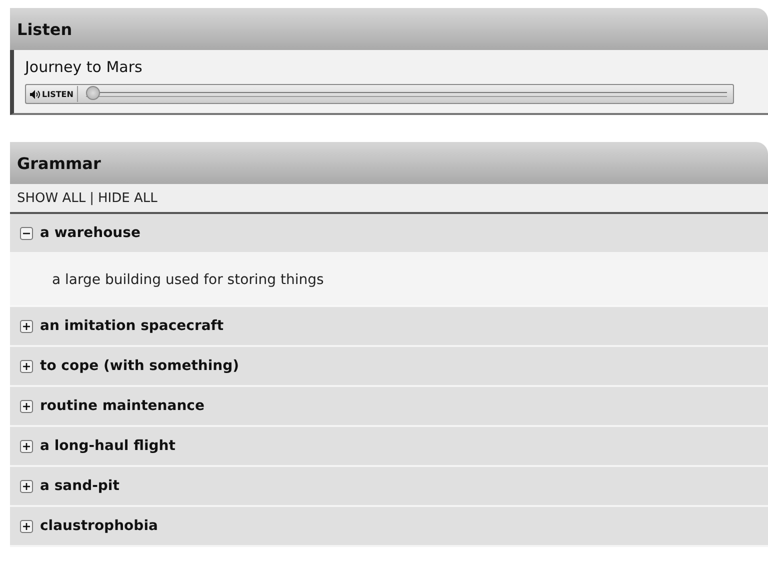 The image size is (768, 564). Describe the element at coordinates (132, 326) in the screenshot. I see `term-text: an imitation spacecraft` at that location.